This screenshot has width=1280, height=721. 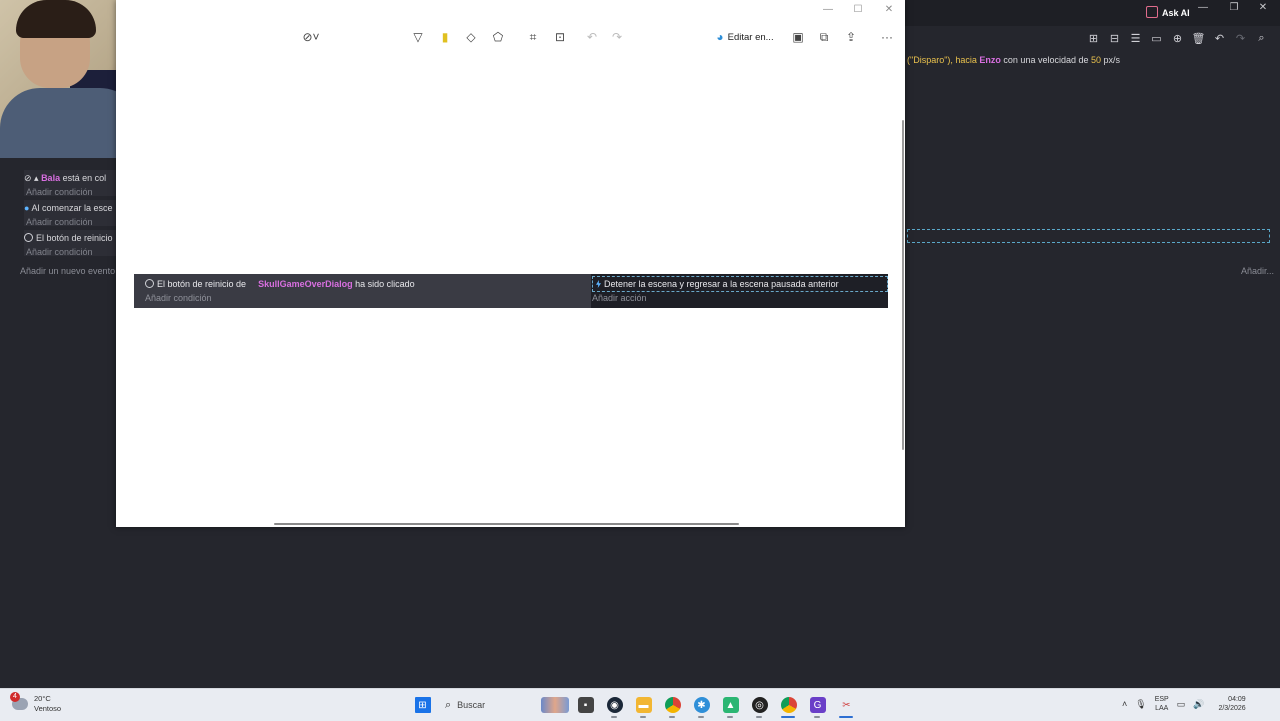 What do you see at coordinates (74, 238) in the screenshot?
I see `condition-text: El botón de reinicio` at bounding box center [74, 238].